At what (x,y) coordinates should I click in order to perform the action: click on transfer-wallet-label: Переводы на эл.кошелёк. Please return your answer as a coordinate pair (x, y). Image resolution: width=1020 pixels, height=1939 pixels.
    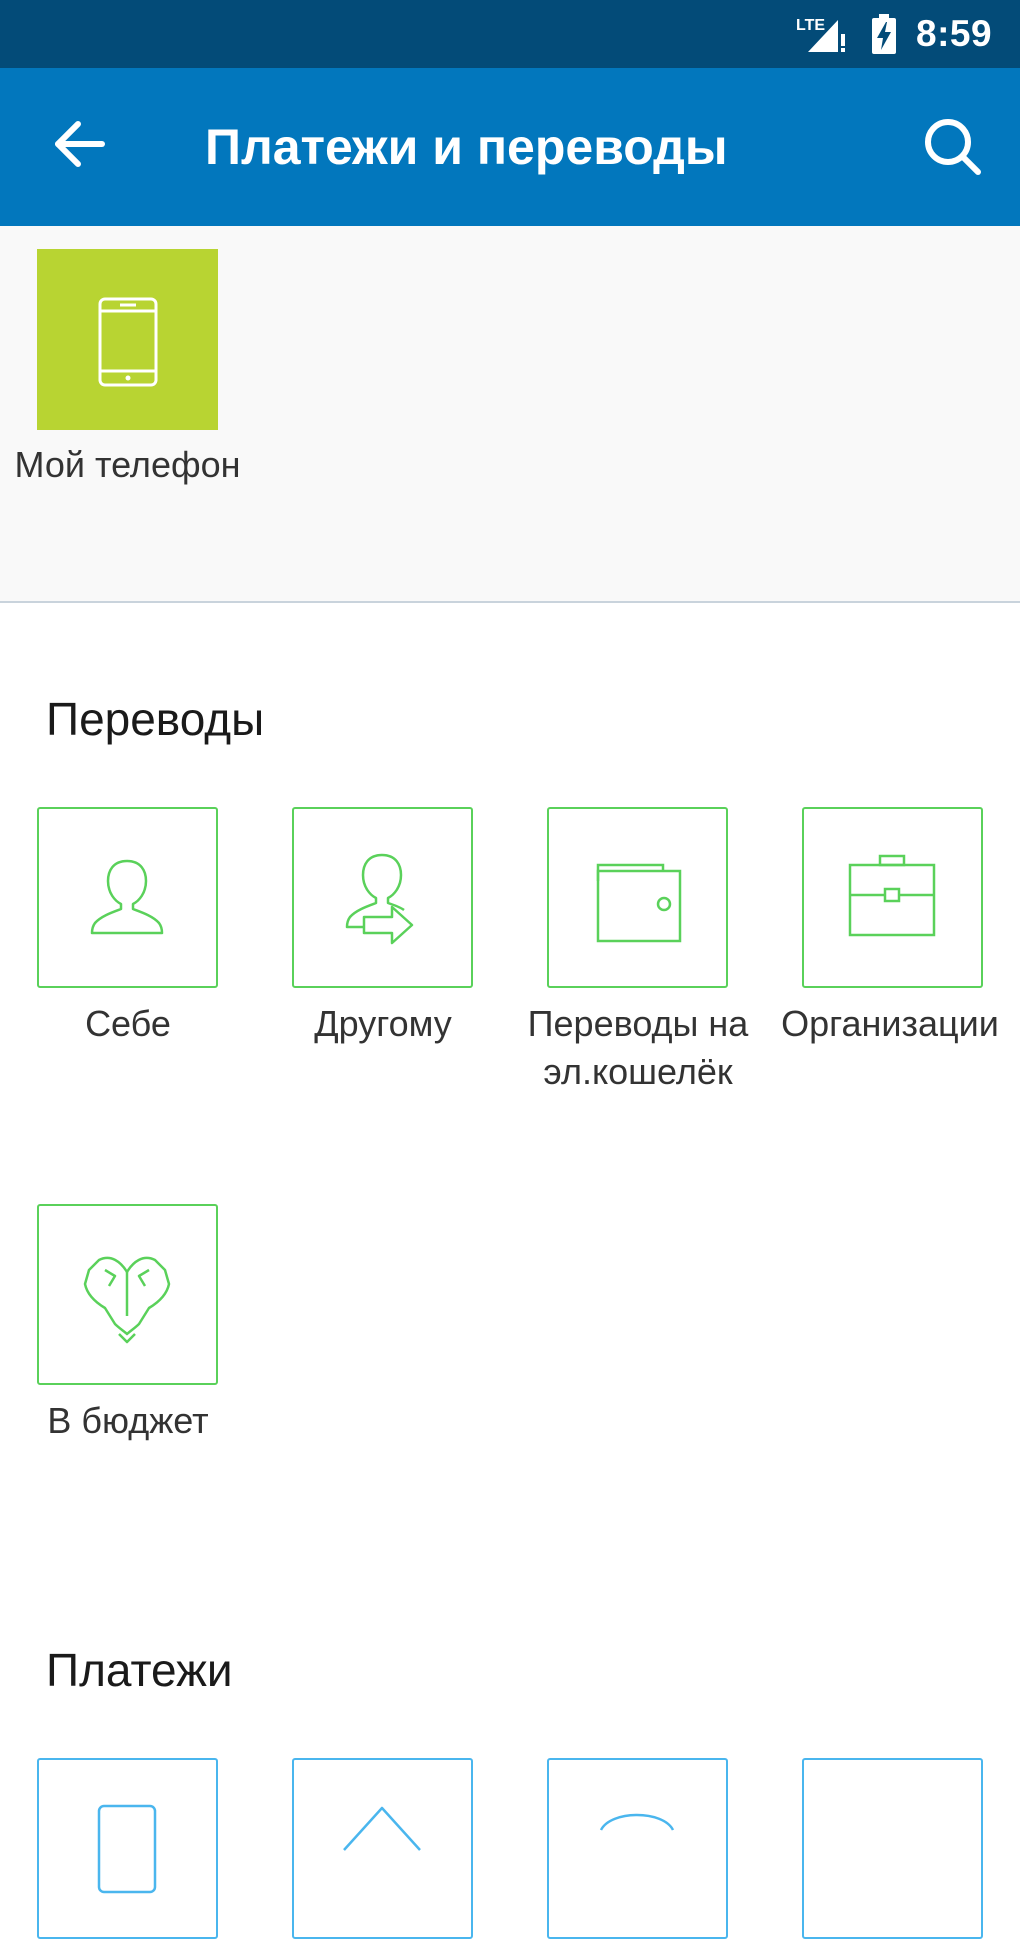
    Looking at the image, I should click on (638, 1047).